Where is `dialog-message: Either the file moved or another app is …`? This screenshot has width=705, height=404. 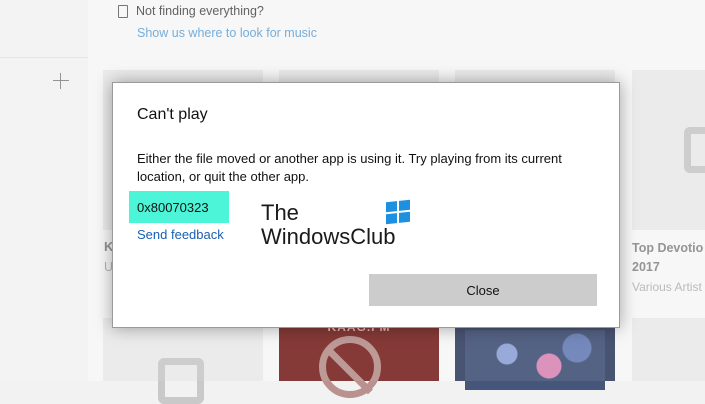 dialog-message: Either the file moved or another app is … is located at coordinates (349, 167).